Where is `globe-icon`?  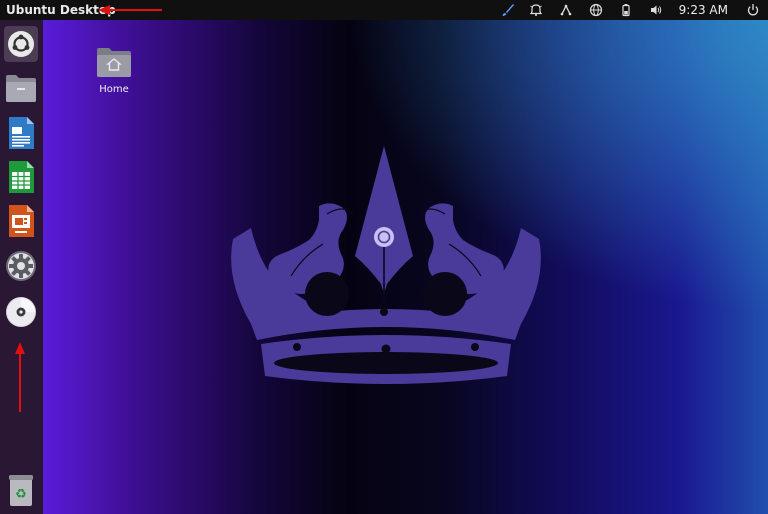 globe-icon is located at coordinates (596, 10).